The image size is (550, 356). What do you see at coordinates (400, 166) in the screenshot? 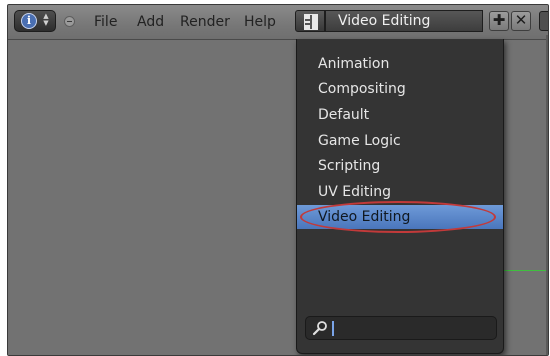
I see `layout-item-scripting: Scripting` at bounding box center [400, 166].